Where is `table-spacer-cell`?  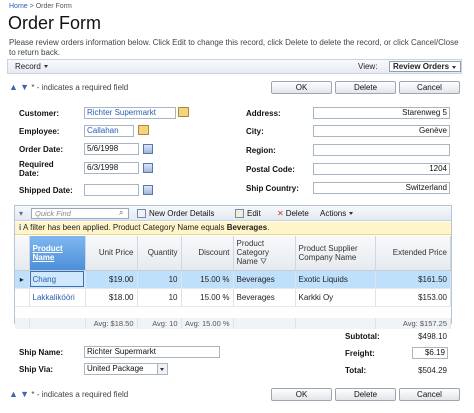 table-spacer-cell is located at coordinates (233, 312).